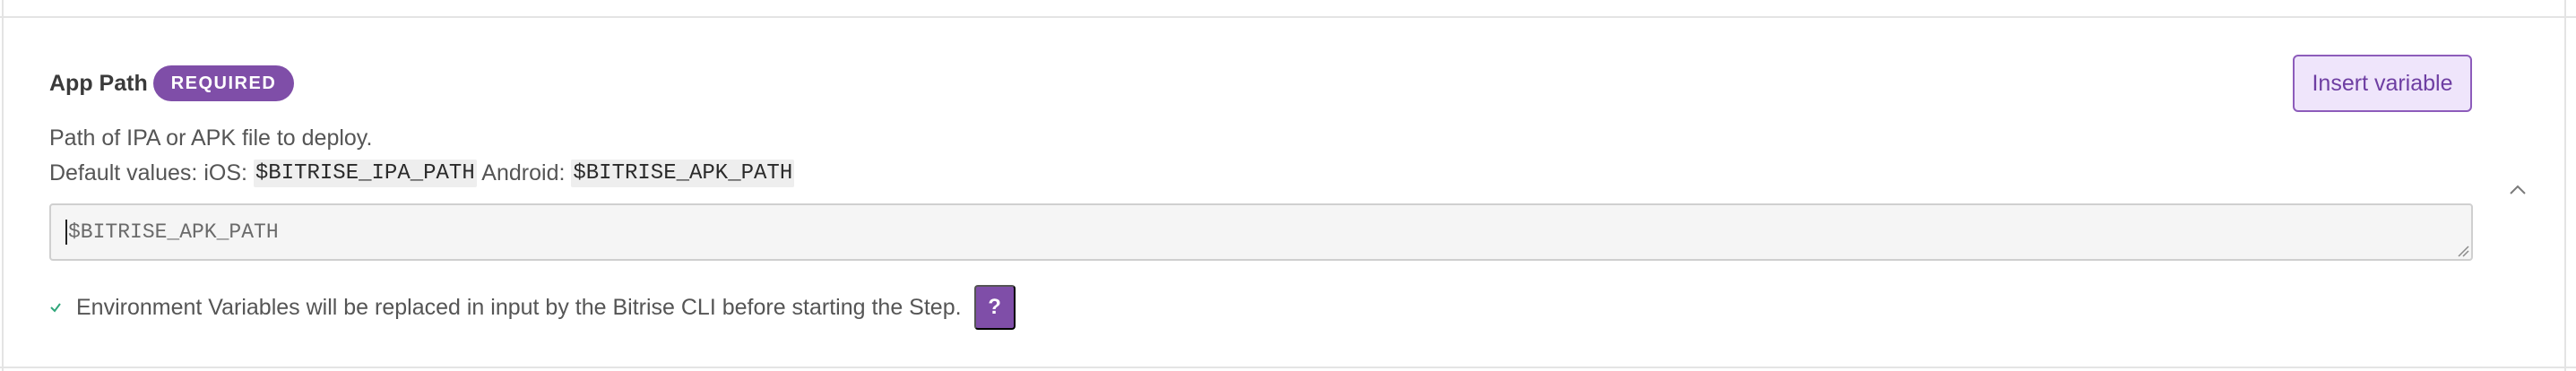 This screenshot has height=371, width=2576. What do you see at coordinates (151, 173) in the screenshot?
I see `default-values-prefix: Default values: iOS:` at bounding box center [151, 173].